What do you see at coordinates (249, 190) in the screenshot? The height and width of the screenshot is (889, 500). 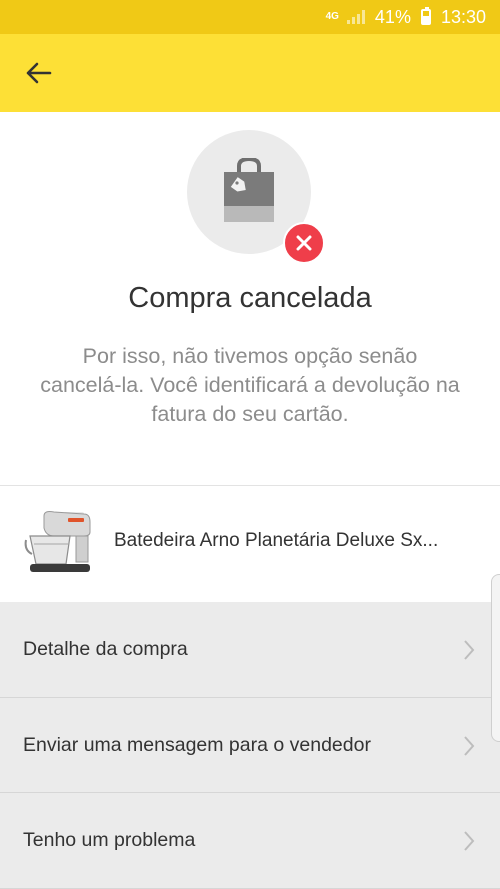 I see `shopping-bag-icon` at bounding box center [249, 190].